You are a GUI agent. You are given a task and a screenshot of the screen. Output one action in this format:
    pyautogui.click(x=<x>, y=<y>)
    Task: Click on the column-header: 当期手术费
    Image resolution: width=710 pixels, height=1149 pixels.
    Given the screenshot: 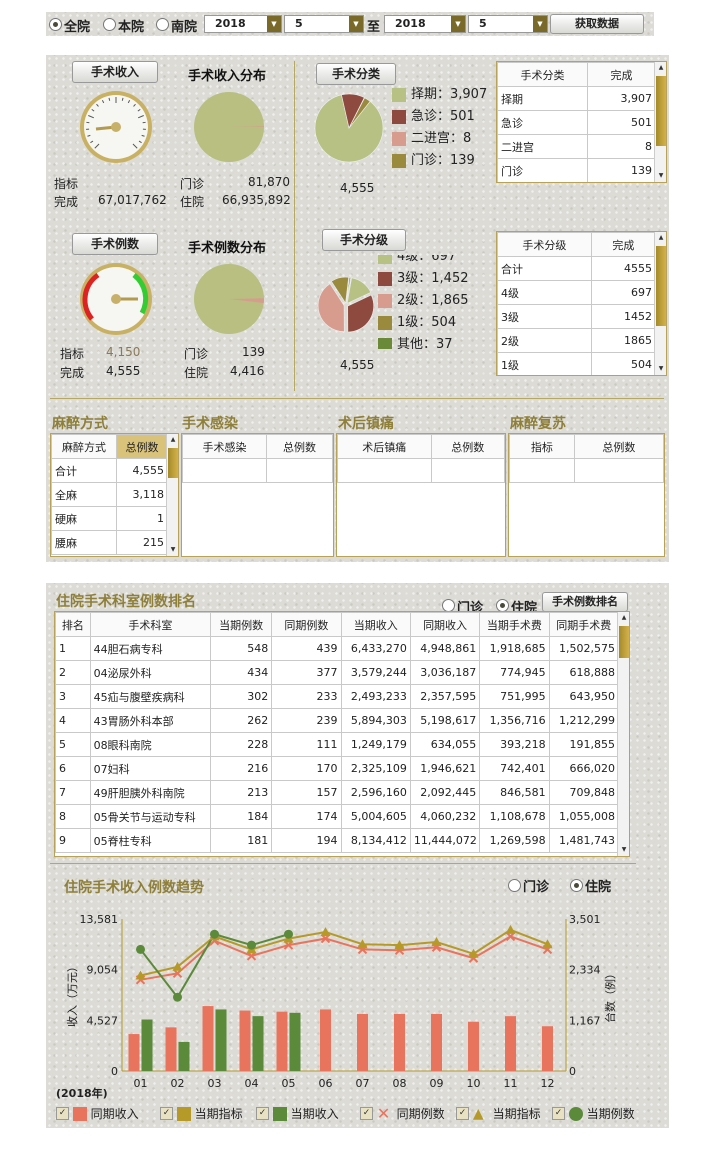 What is the action you would take?
    pyautogui.click(x=514, y=624)
    